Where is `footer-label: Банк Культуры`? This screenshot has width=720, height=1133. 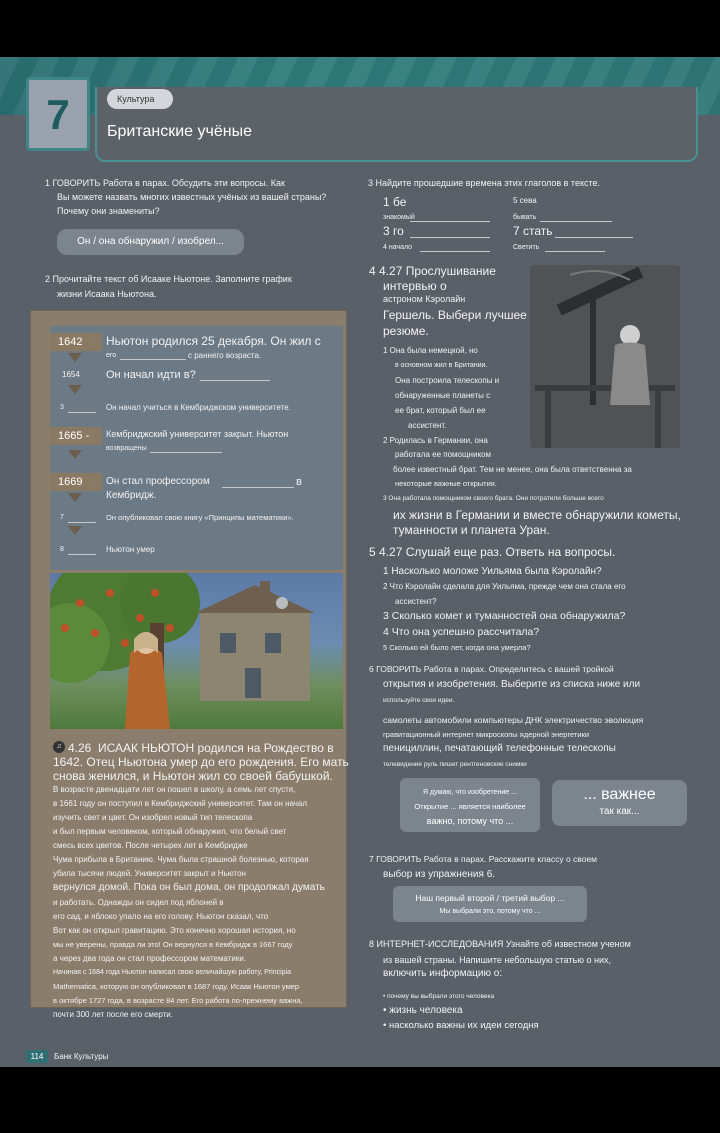
footer-label: Банк Культуры is located at coordinates (81, 1056).